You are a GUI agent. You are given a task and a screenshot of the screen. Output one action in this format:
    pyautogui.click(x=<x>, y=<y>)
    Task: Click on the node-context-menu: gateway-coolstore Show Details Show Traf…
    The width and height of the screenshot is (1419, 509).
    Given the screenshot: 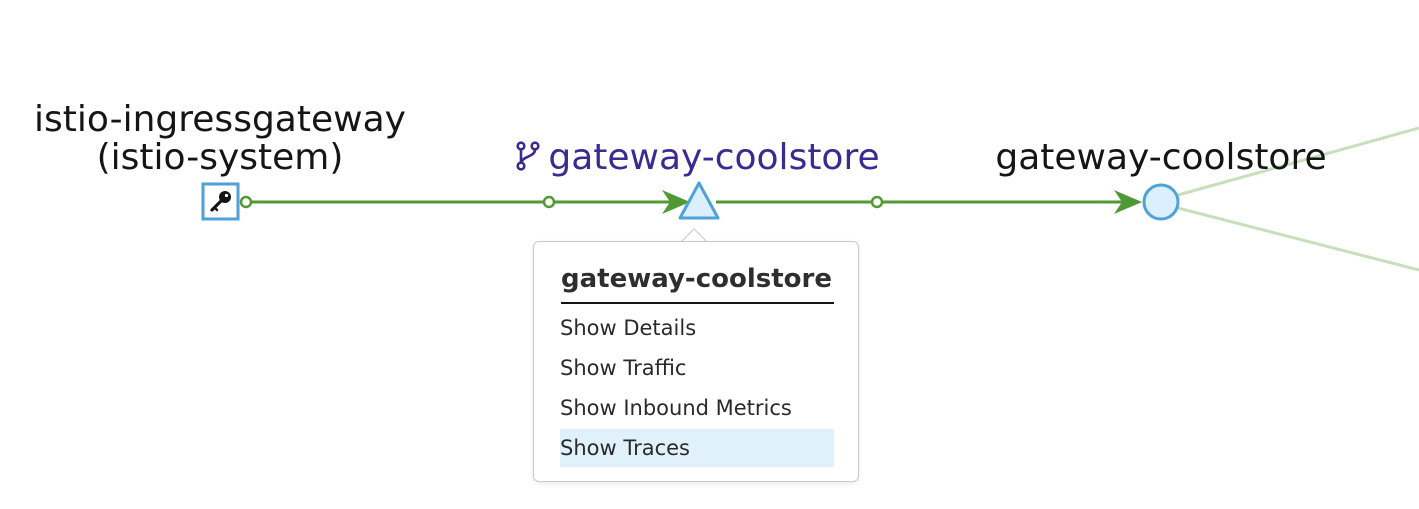 What is the action you would take?
    pyautogui.click(x=696, y=361)
    